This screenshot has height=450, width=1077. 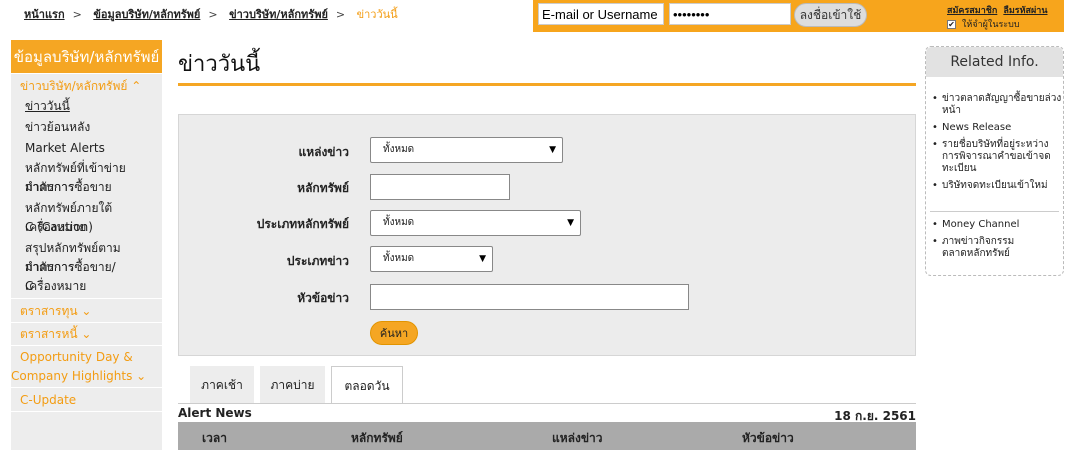 What do you see at coordinates (399, 149) in the screenshot?
I see `source-select-value: ทั้งหมด` at bounding box center [399, 149].